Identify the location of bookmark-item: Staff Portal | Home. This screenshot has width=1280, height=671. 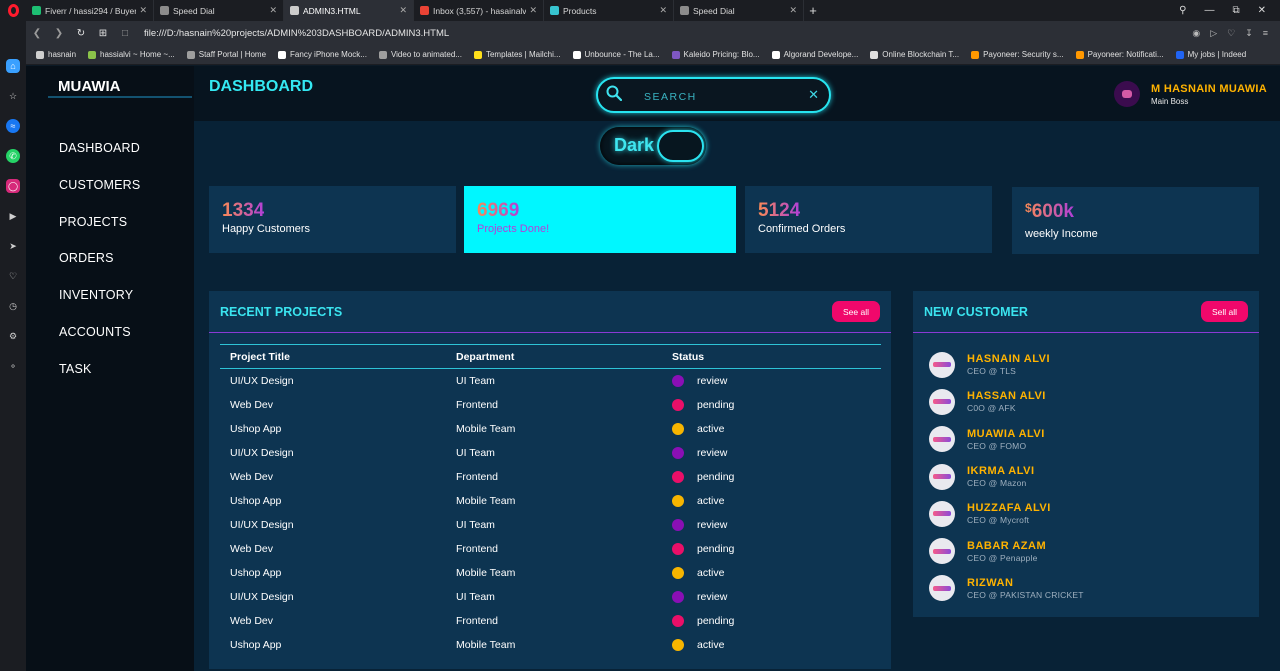
(226, 54).